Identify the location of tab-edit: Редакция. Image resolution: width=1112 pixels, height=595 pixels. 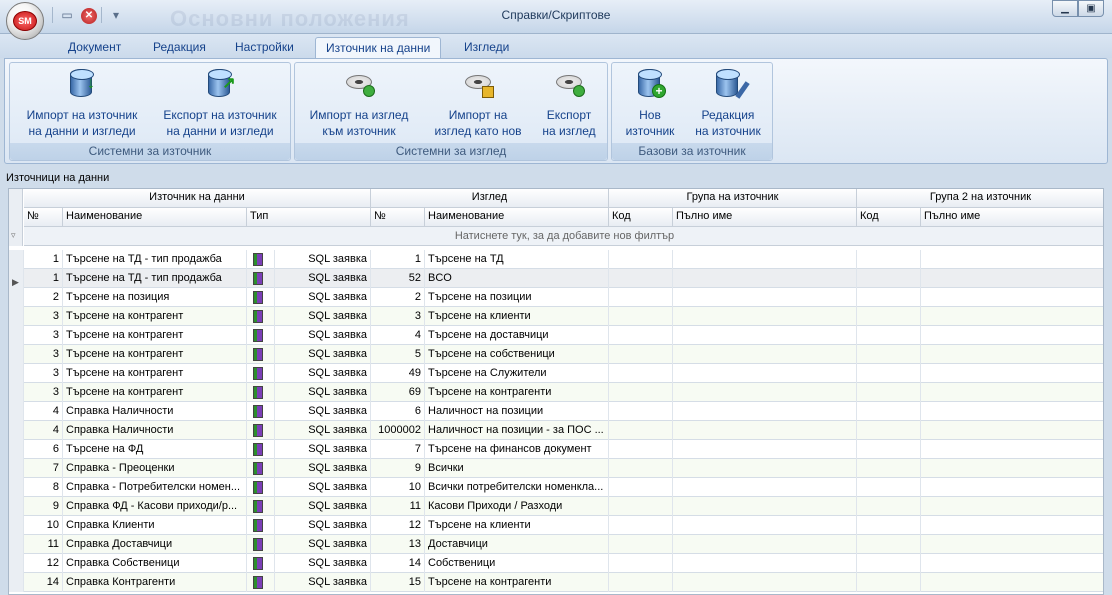
(179, 47).